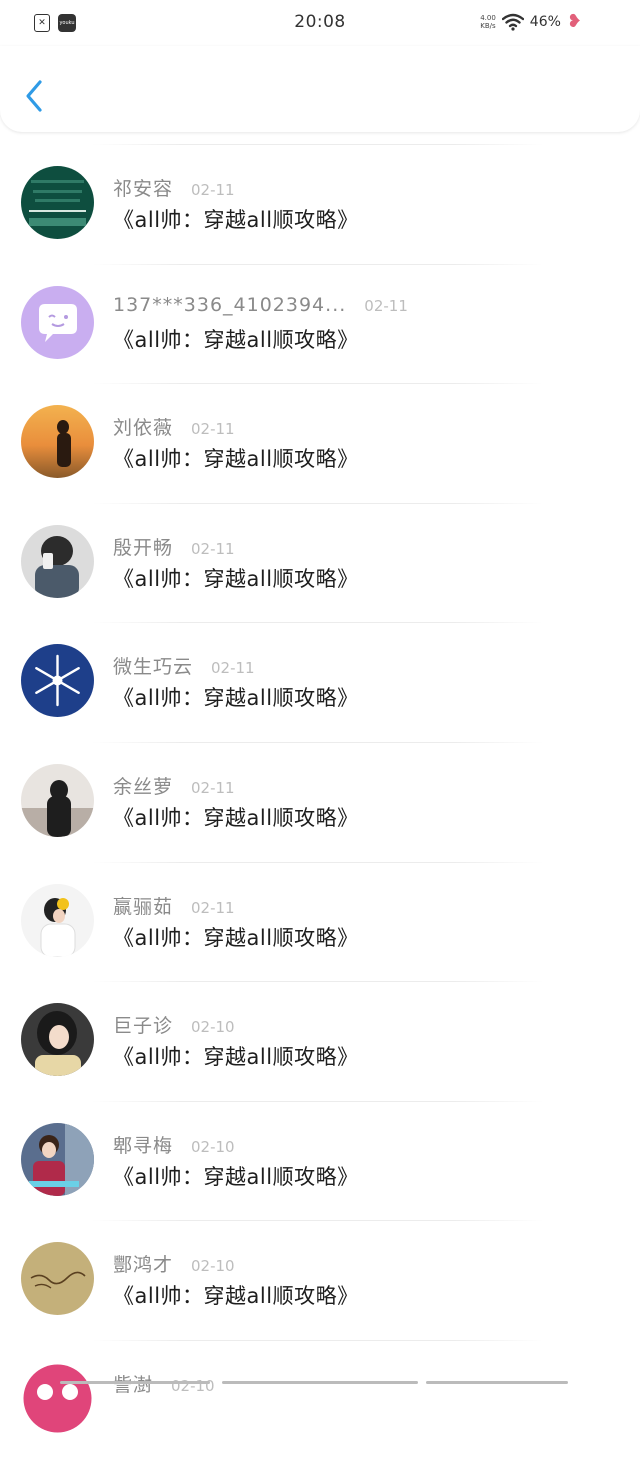 The height and width of the screenshot is (1460, 640). Describe the element at coordinates (320, 1399) in the screenshot. I see `list-item: 訾澍 02-10` at that location.